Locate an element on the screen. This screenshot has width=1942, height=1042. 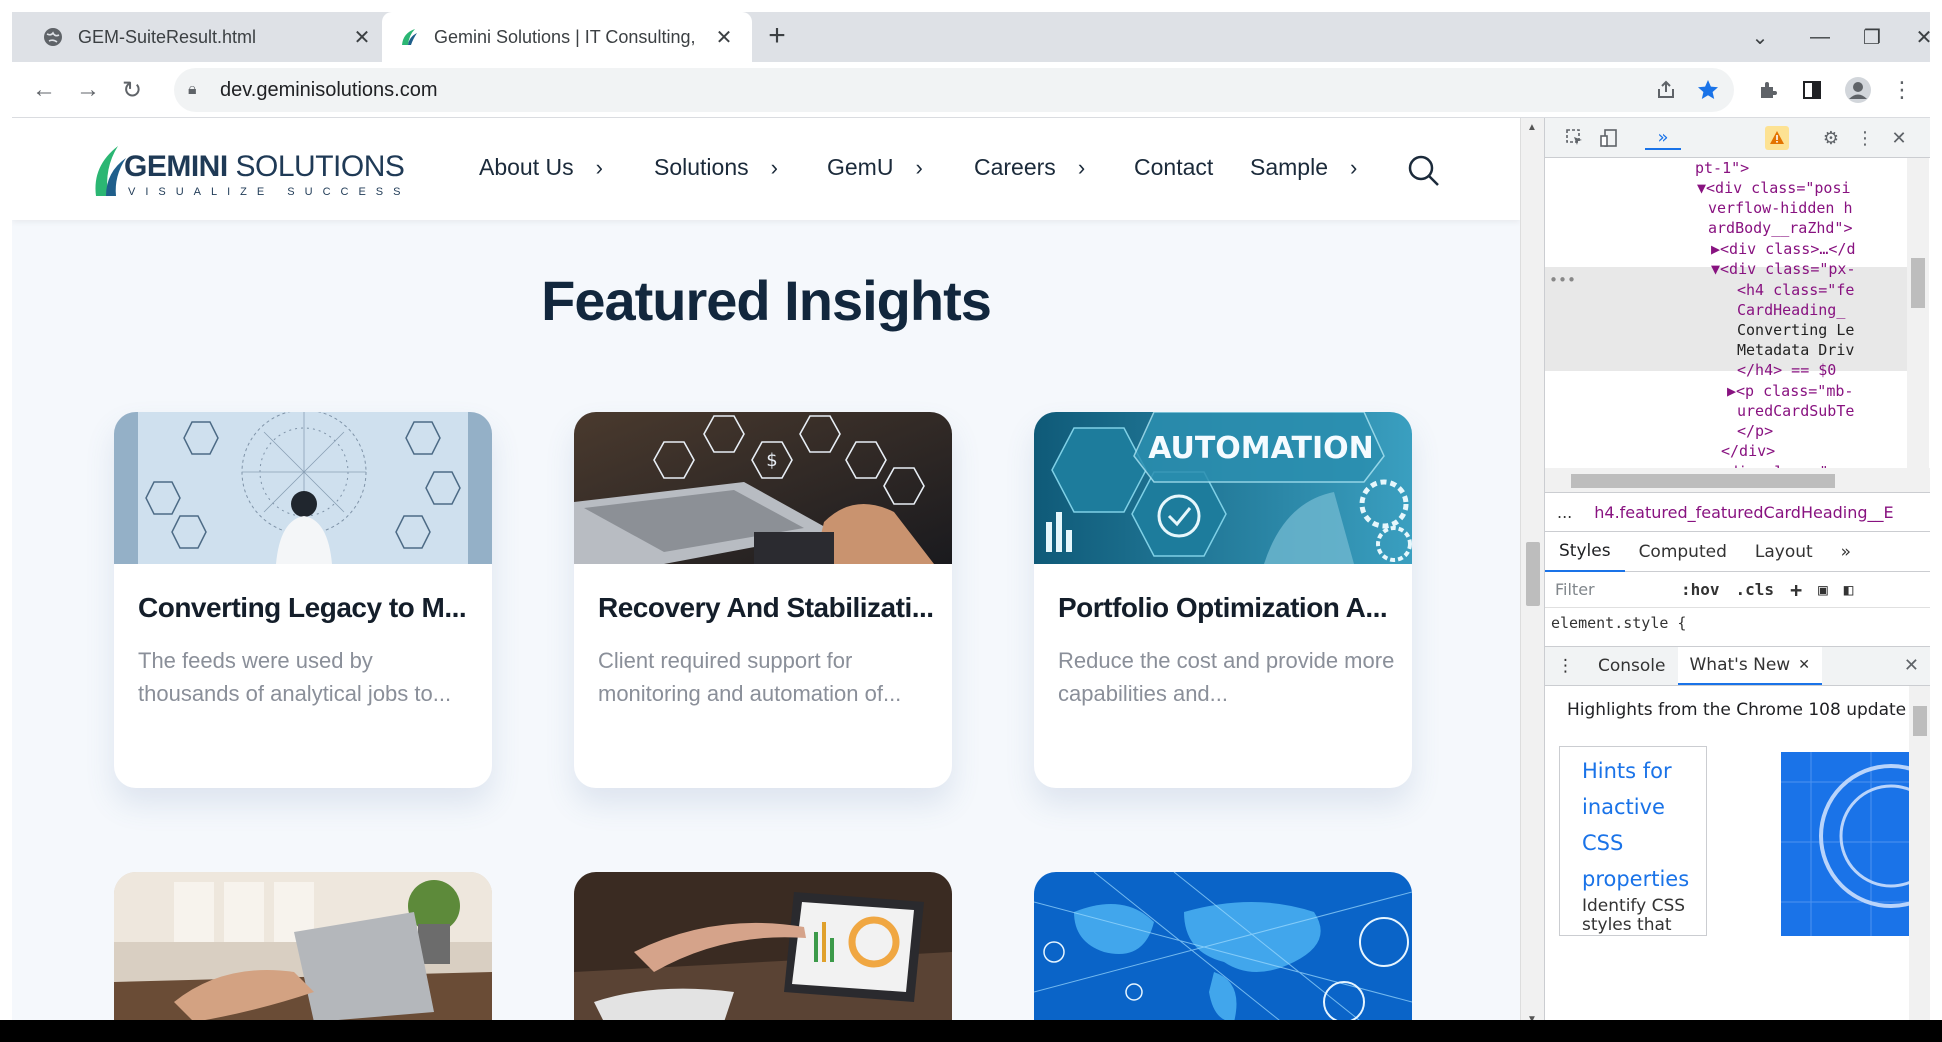
drawer-scrollbar is located at coordinates (1919, 859).